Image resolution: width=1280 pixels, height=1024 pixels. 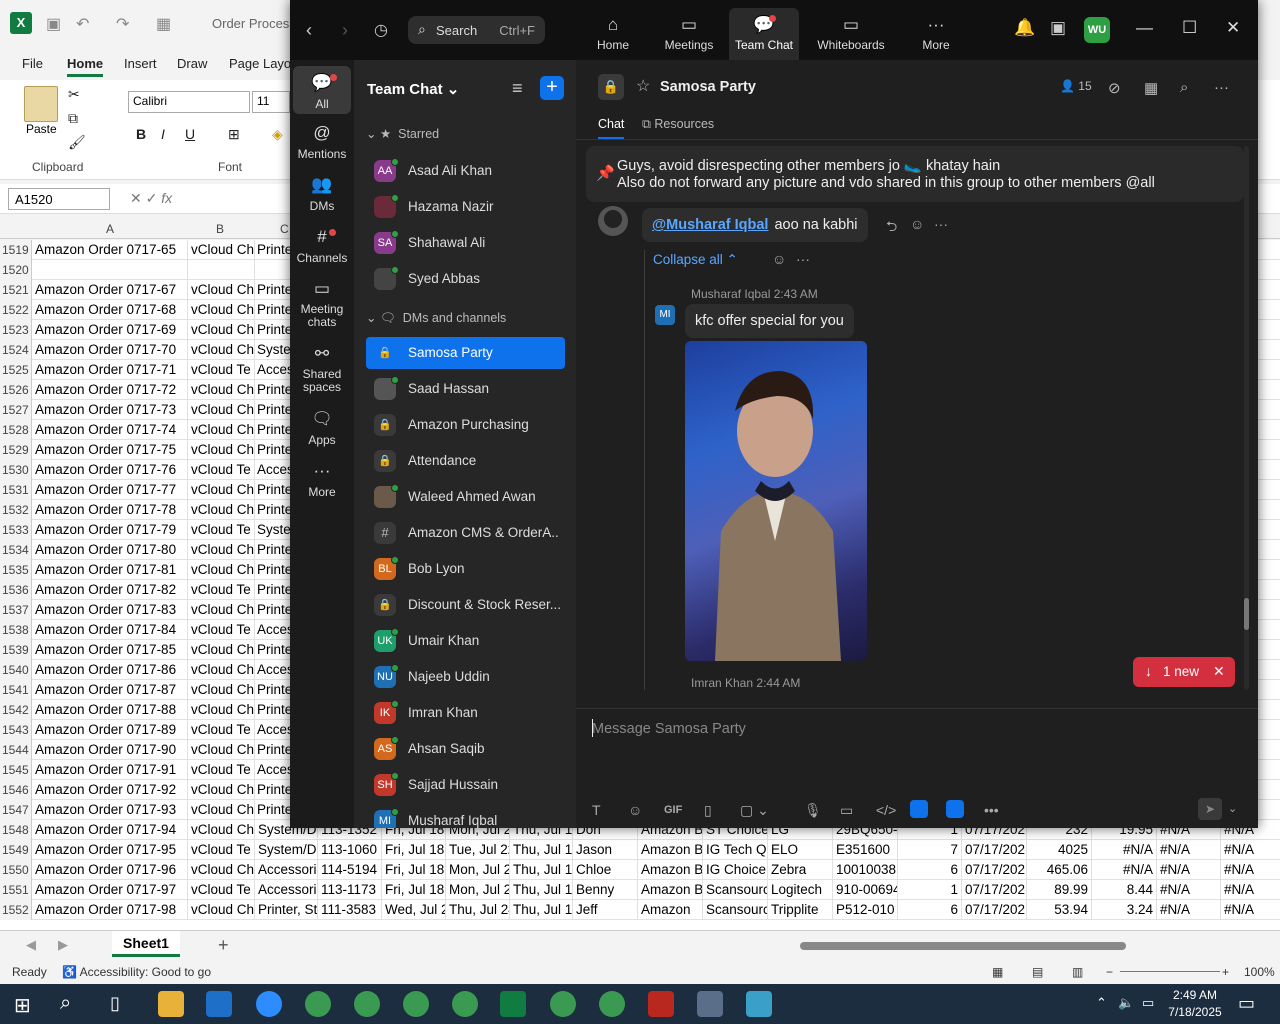 What do you see at coordinates (16, 710) in the screenshot?
I see `row-number: 1542` at bounding box center [16, 710].